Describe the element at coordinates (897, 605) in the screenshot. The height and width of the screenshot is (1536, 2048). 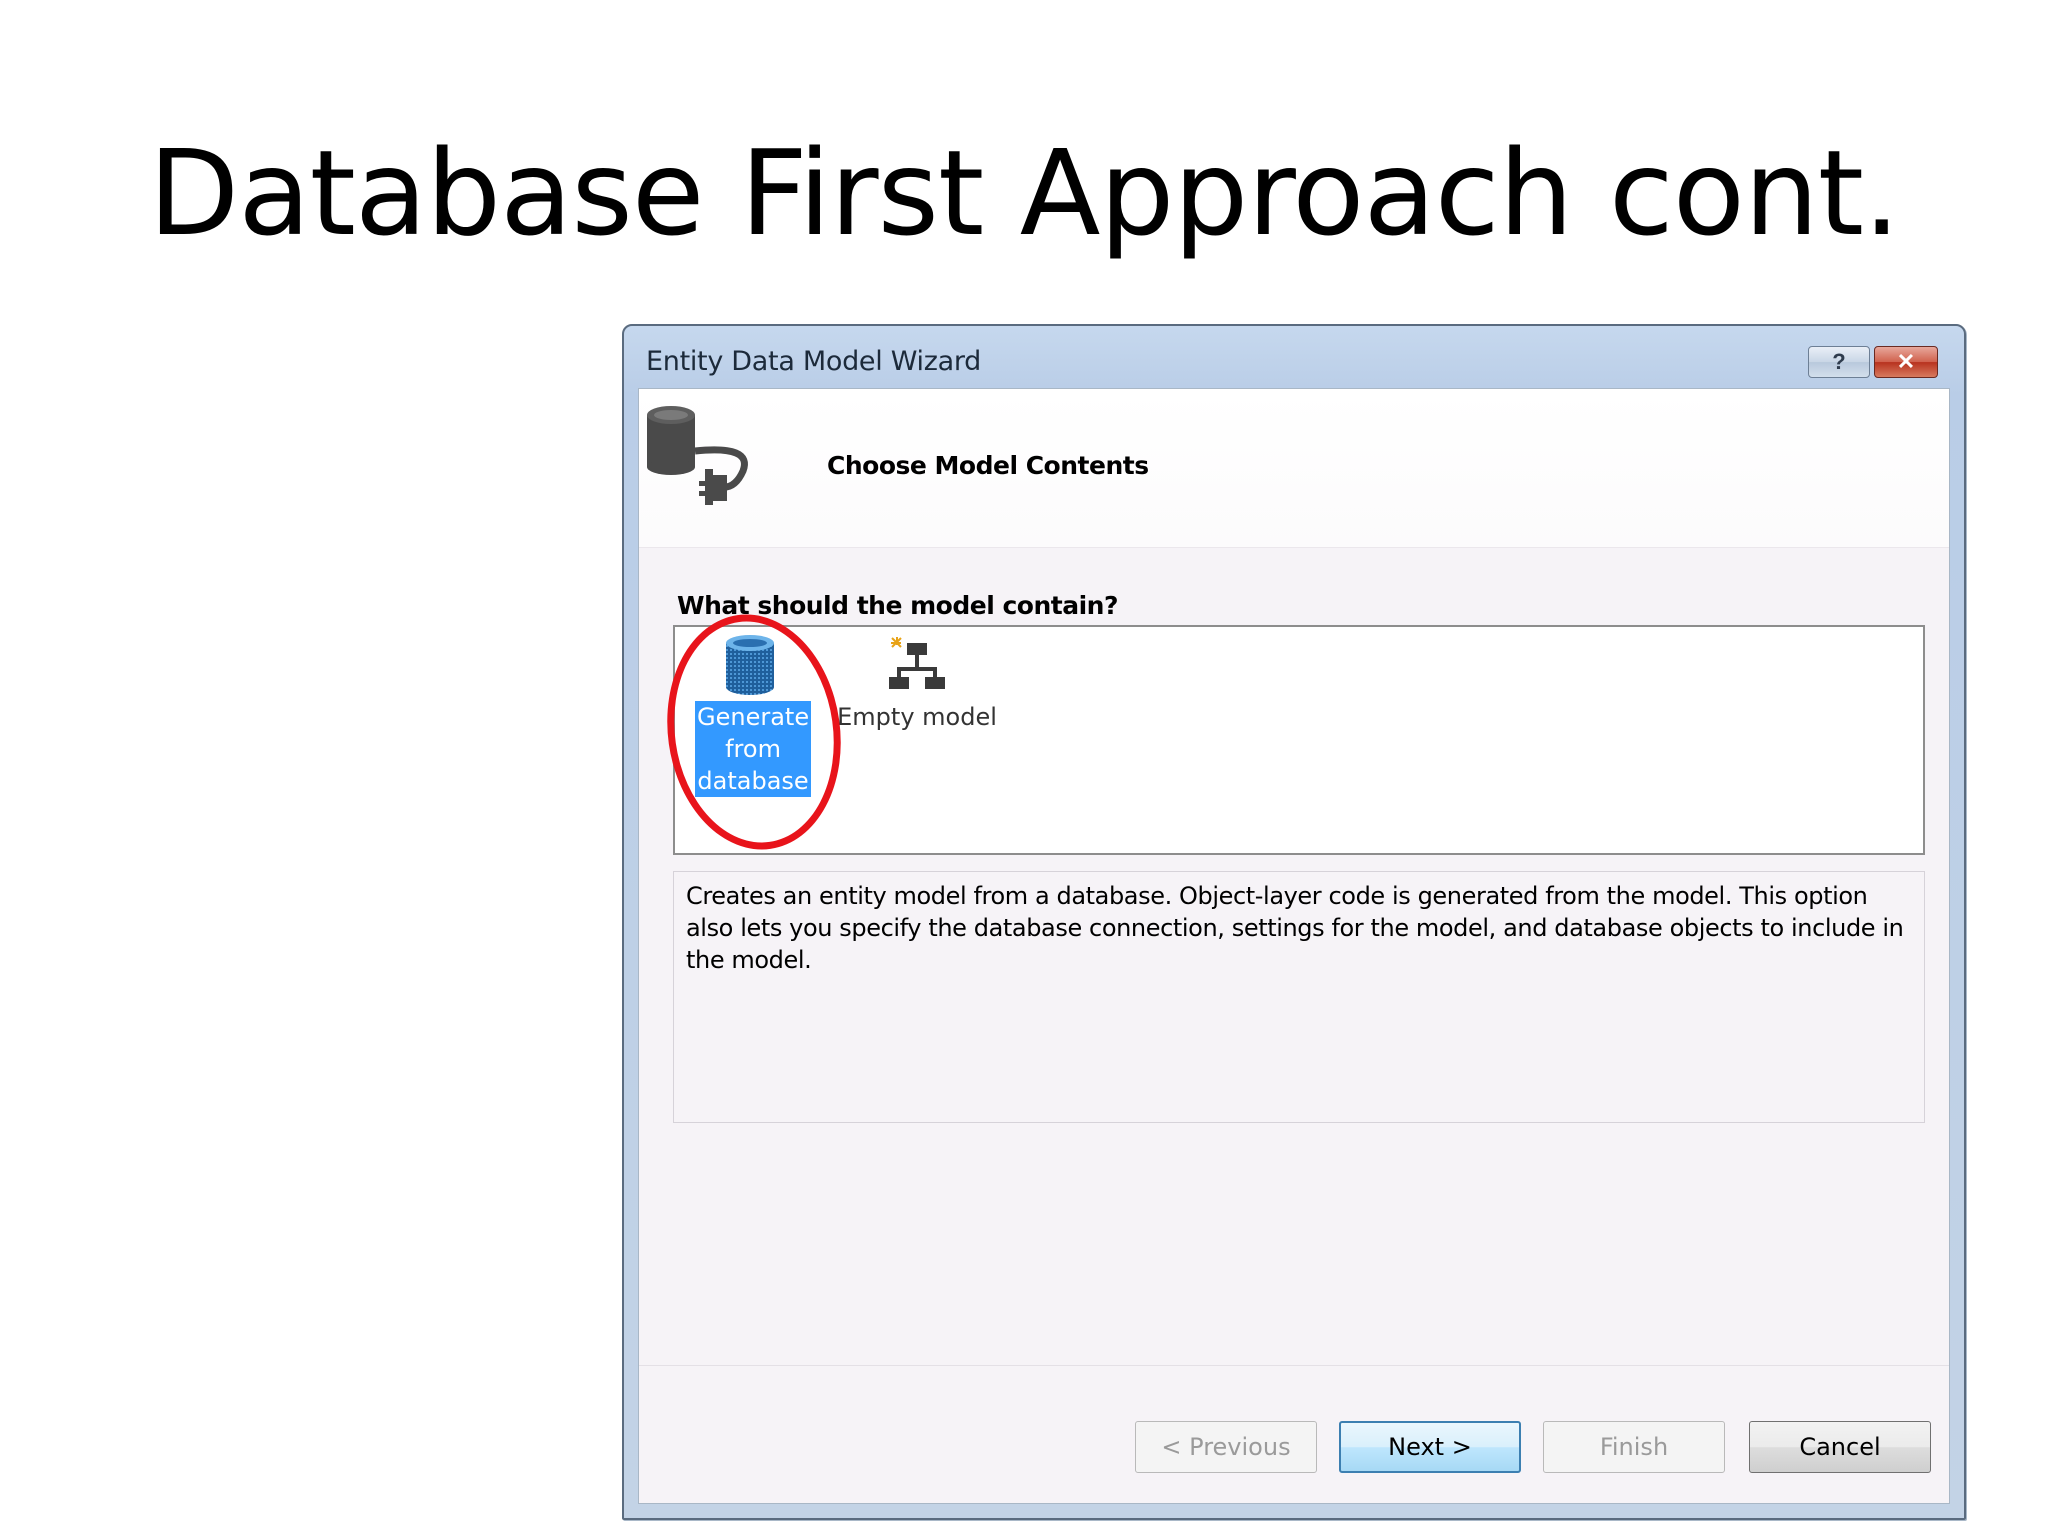
I see `model-contents-question: What should the model contain?` at that location.